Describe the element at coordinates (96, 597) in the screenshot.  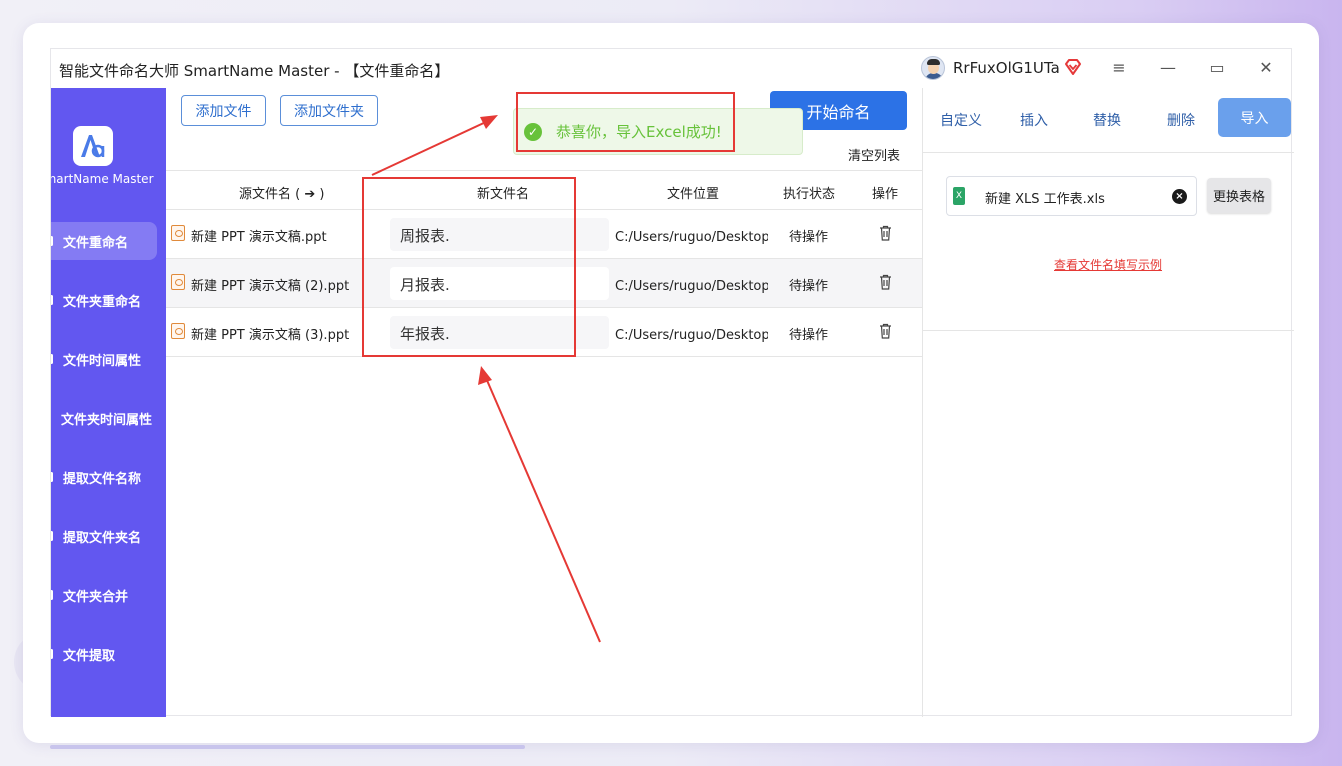
I see `sidebar-item-label: 文件夹合并` at that location.